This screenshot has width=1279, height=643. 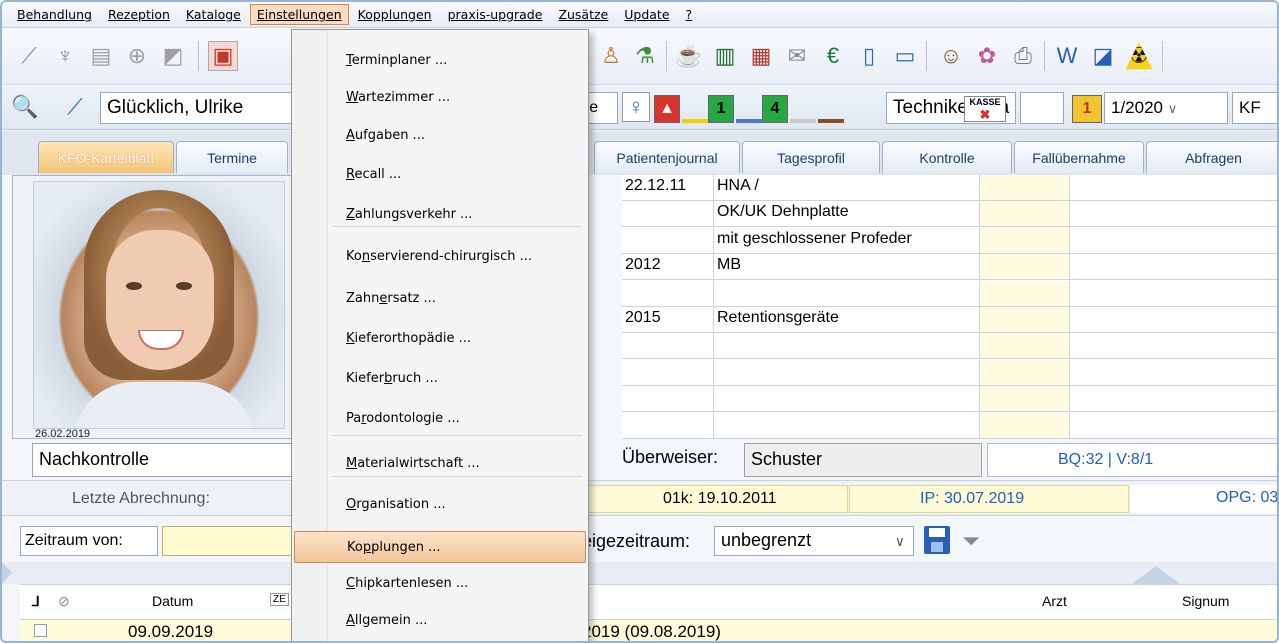 What do you see at coordinates (101, 56) in the screenshot?
I see `document-icon: ▤` at bounding box center [101, 56].